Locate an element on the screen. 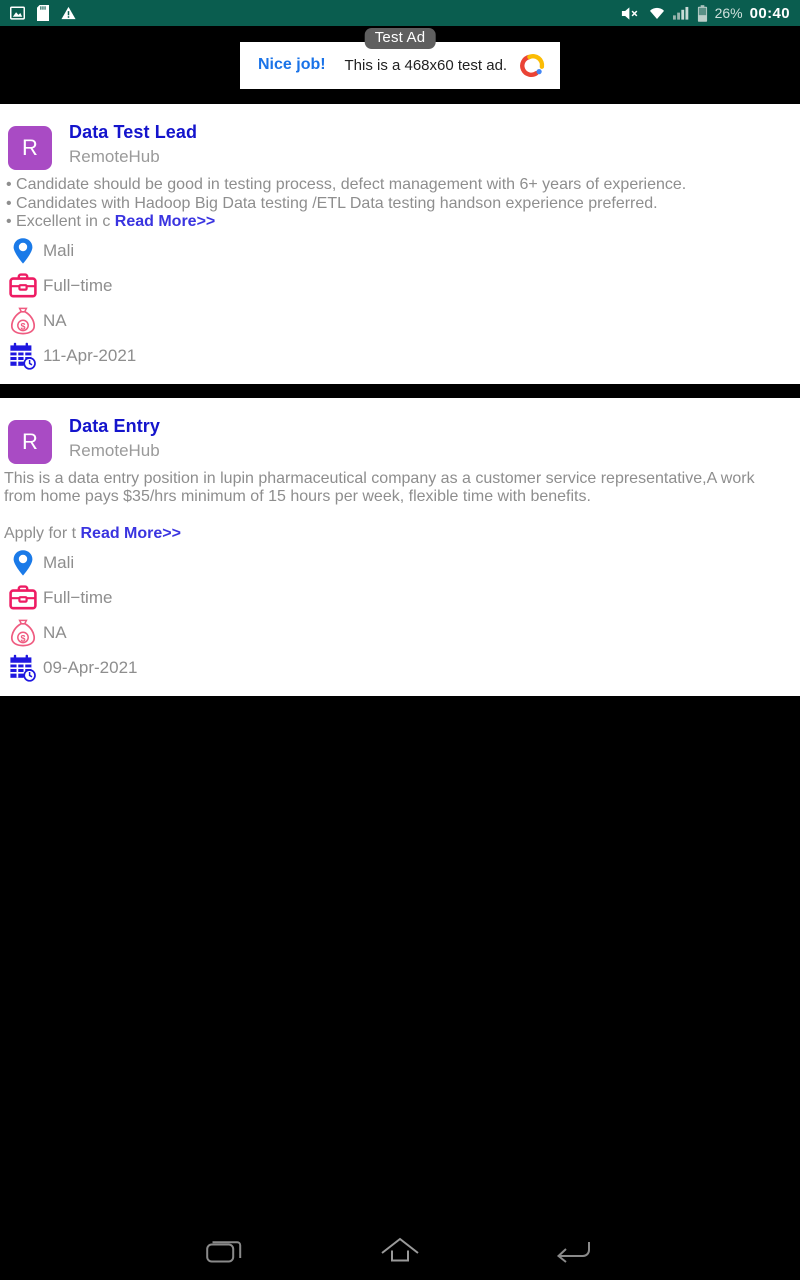  job-title: Data Entry is located at coordinates (114, 426).